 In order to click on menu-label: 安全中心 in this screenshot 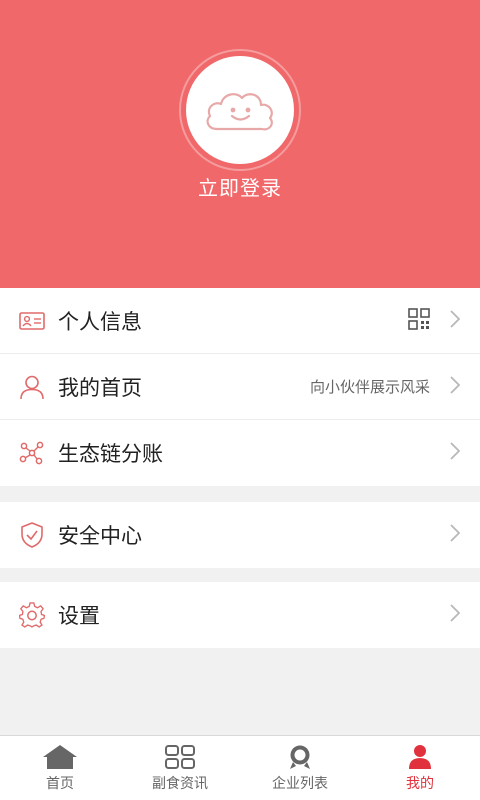, I will do `click(100, 536)`.